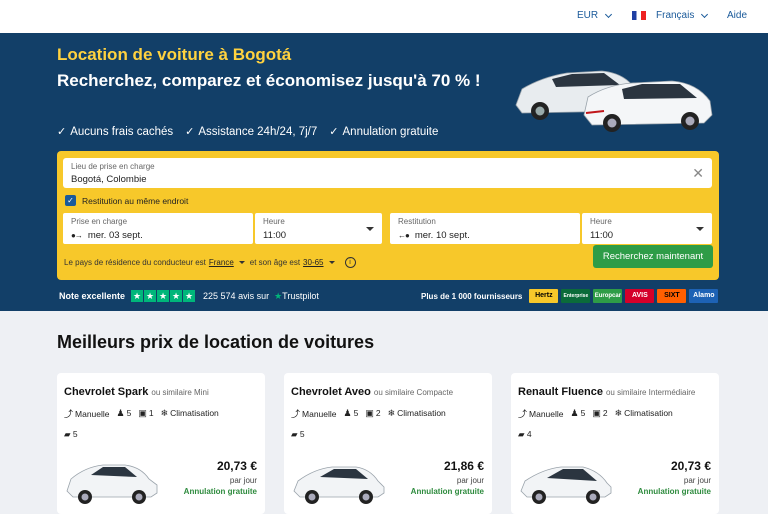 The width and height of the screenshot is (768, 514). I want to click on sixt-logo: SIXT, so click(672, 296).